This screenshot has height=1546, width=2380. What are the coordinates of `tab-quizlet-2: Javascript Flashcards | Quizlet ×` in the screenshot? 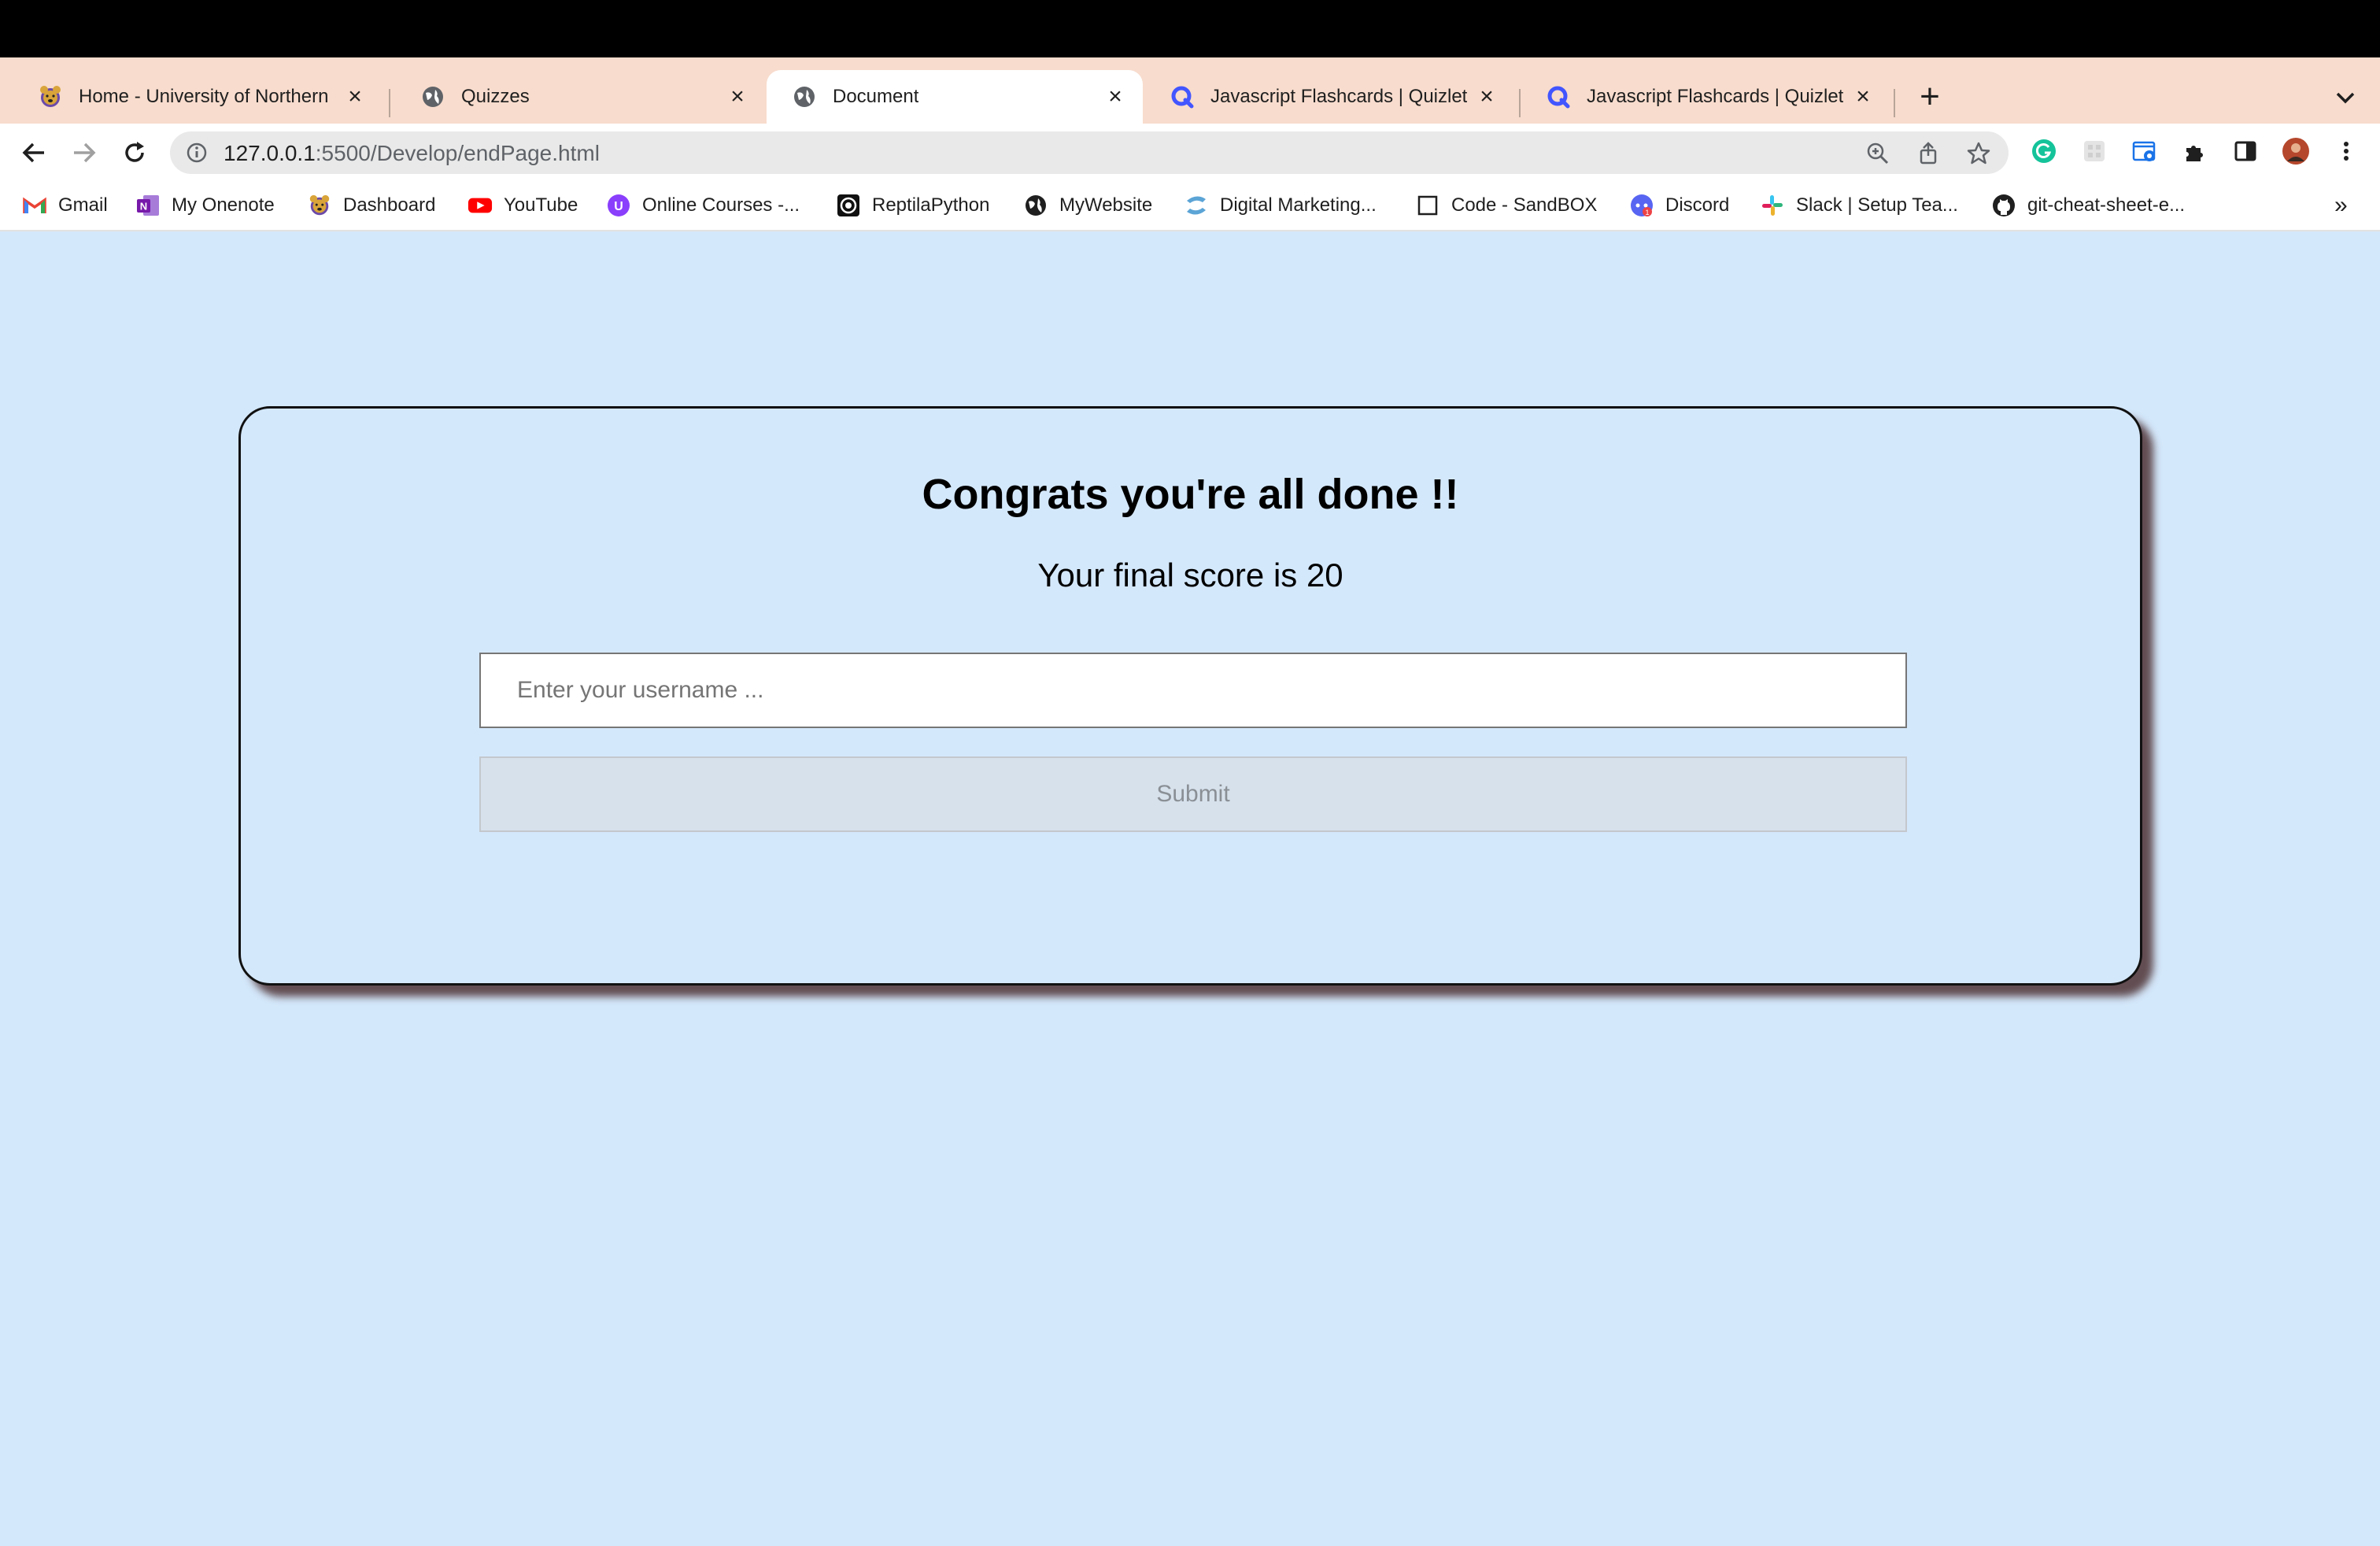 It's located at (1706, 97).